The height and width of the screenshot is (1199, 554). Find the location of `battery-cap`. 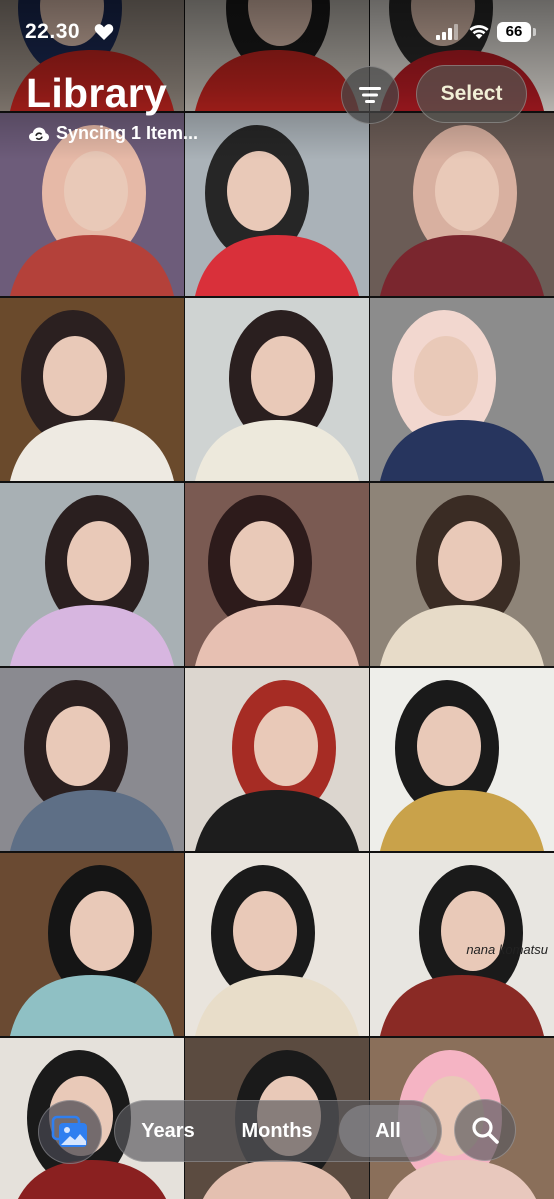

battery-cap is located at coordinates (534, 32).